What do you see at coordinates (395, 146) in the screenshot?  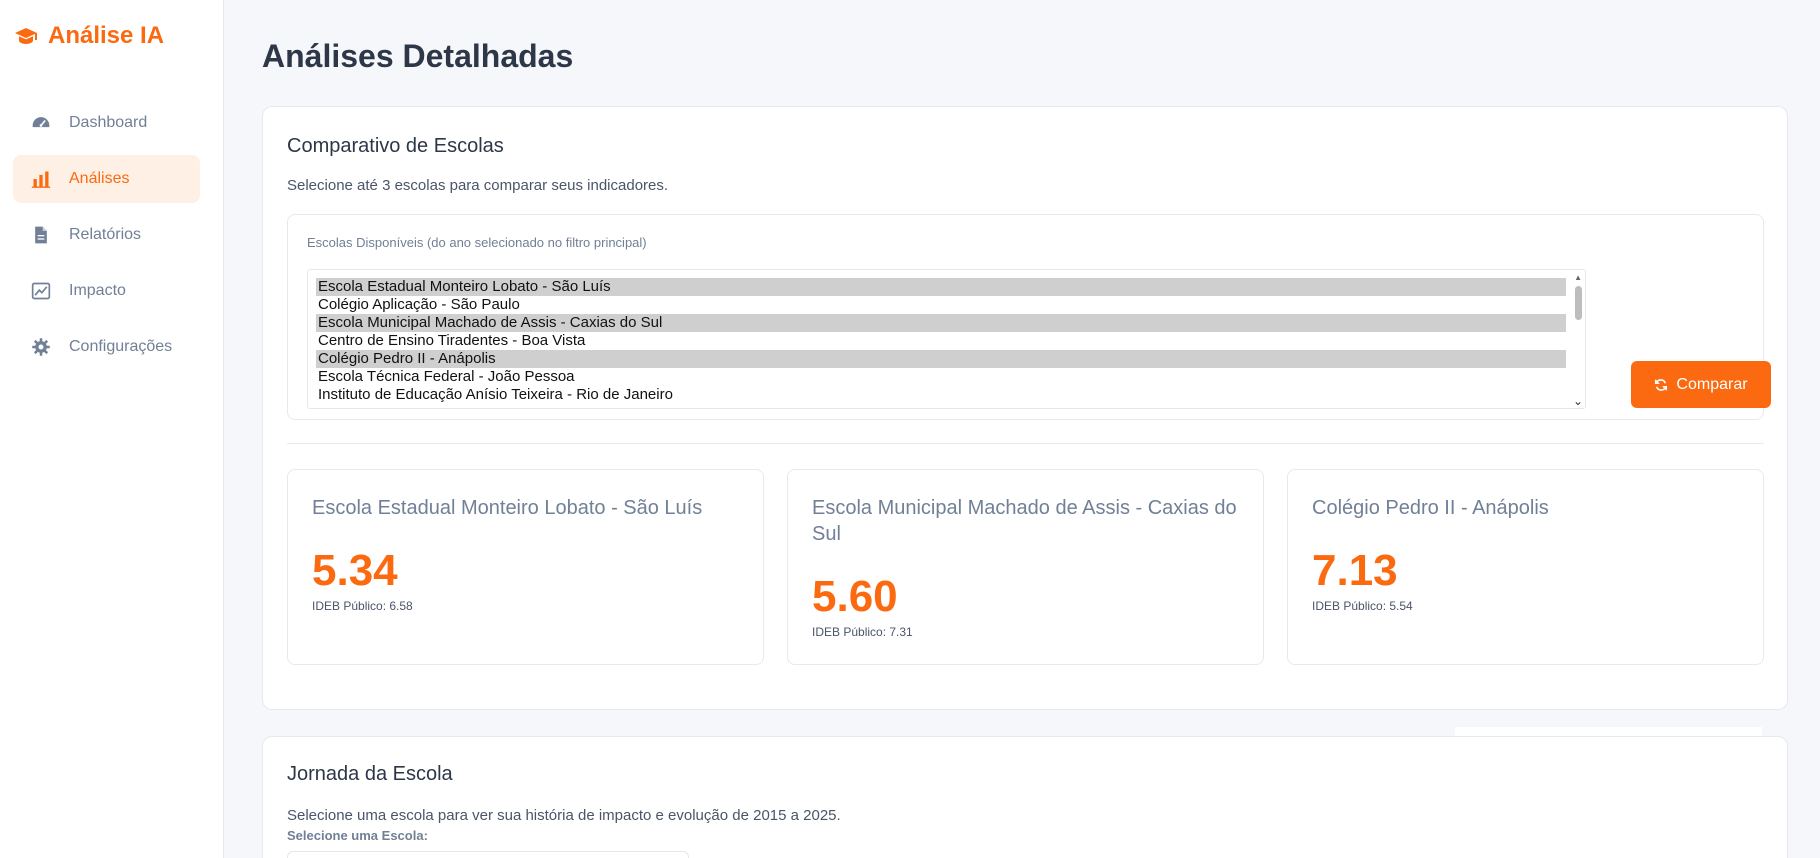 I see `comparison-title: Comparativo de Escolas` at bounding box center [395, 146].